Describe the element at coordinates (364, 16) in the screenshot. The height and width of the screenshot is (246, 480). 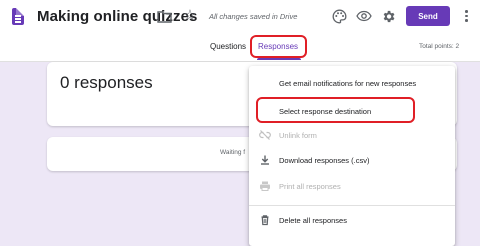
I see `eye-icon` at that location.